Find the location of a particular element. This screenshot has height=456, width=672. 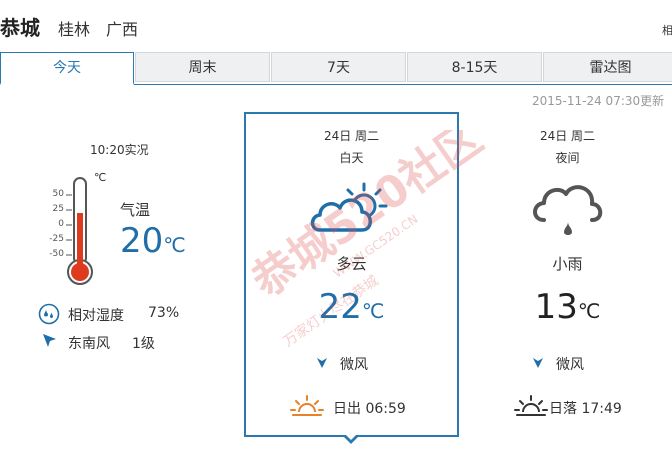

thermometer-icon is located at coordinates (79, 231).